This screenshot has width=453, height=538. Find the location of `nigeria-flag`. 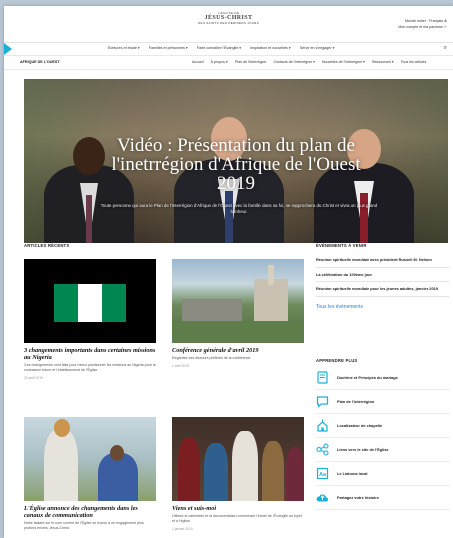

nigeria-flag is located at coordinates (90, 303).